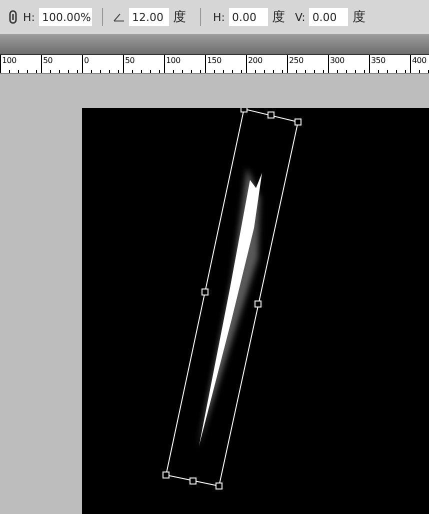 This screenshot has width=429, height=514. What do you see at coordinates (65, 17) in the screenshot?
I see `number-field: 100.00%` at bounding box center [65, 17].